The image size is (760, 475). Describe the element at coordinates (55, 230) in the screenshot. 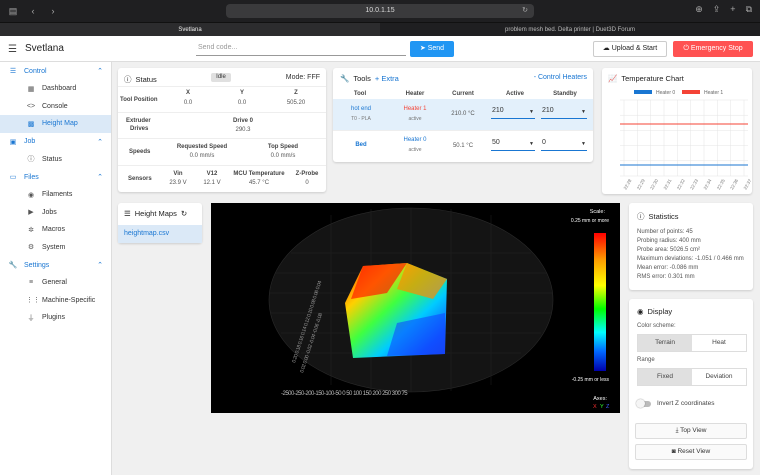

I see `sidebar-item-macros: ✲ Macros` at that location.